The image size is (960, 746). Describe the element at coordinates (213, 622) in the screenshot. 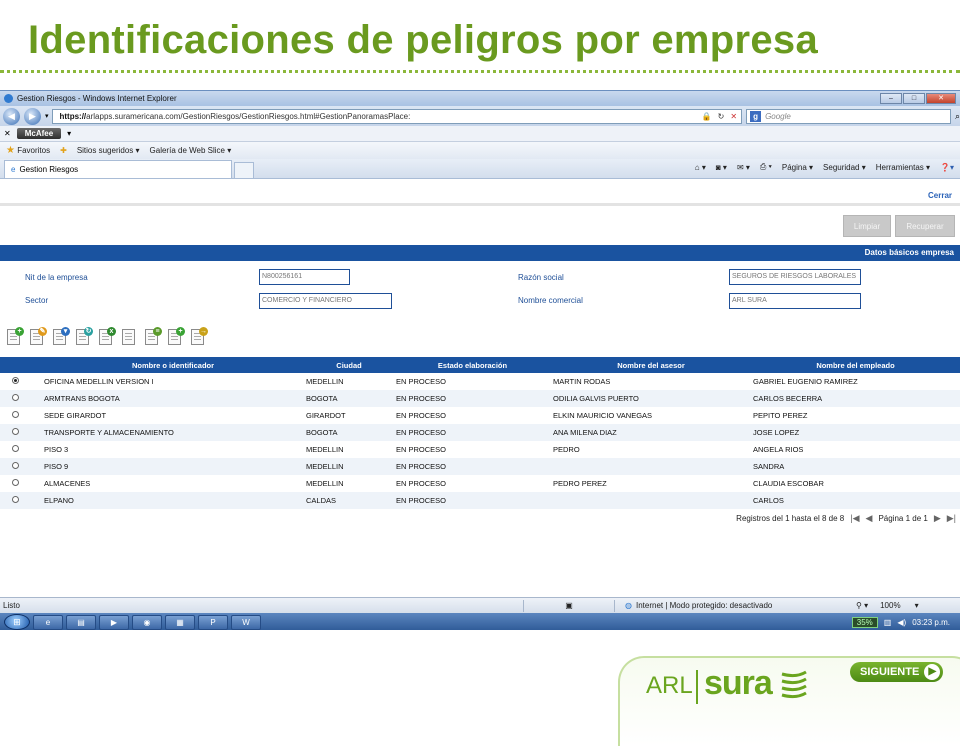

I see `taskbar-powerpoint-icon: P` at that location.